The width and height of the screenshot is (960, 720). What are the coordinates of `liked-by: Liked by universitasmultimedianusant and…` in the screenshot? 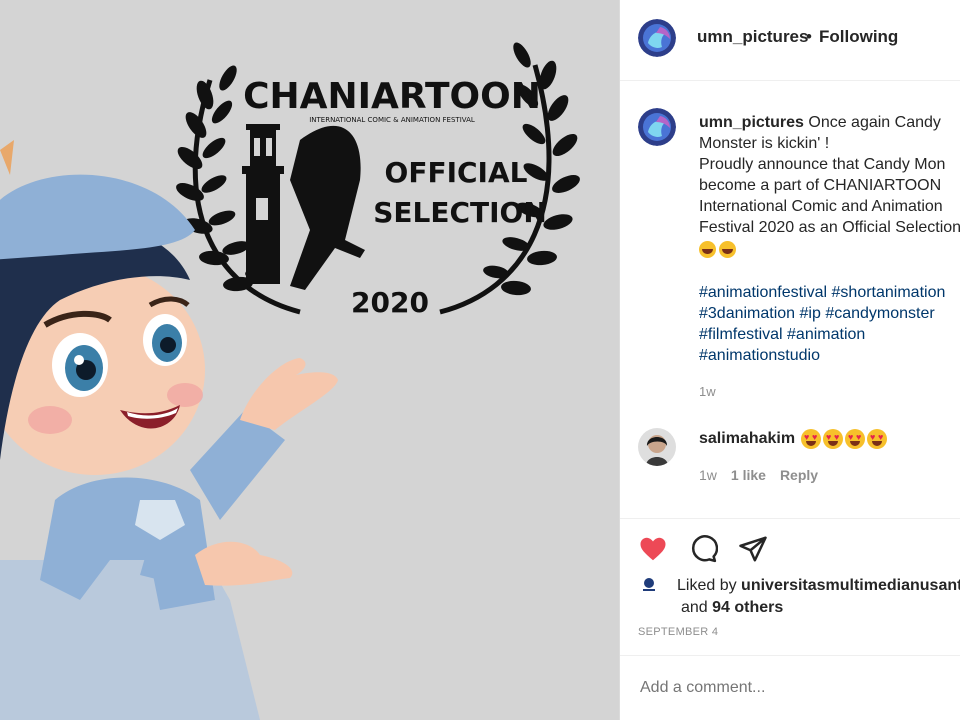 It's located at (818, 597).